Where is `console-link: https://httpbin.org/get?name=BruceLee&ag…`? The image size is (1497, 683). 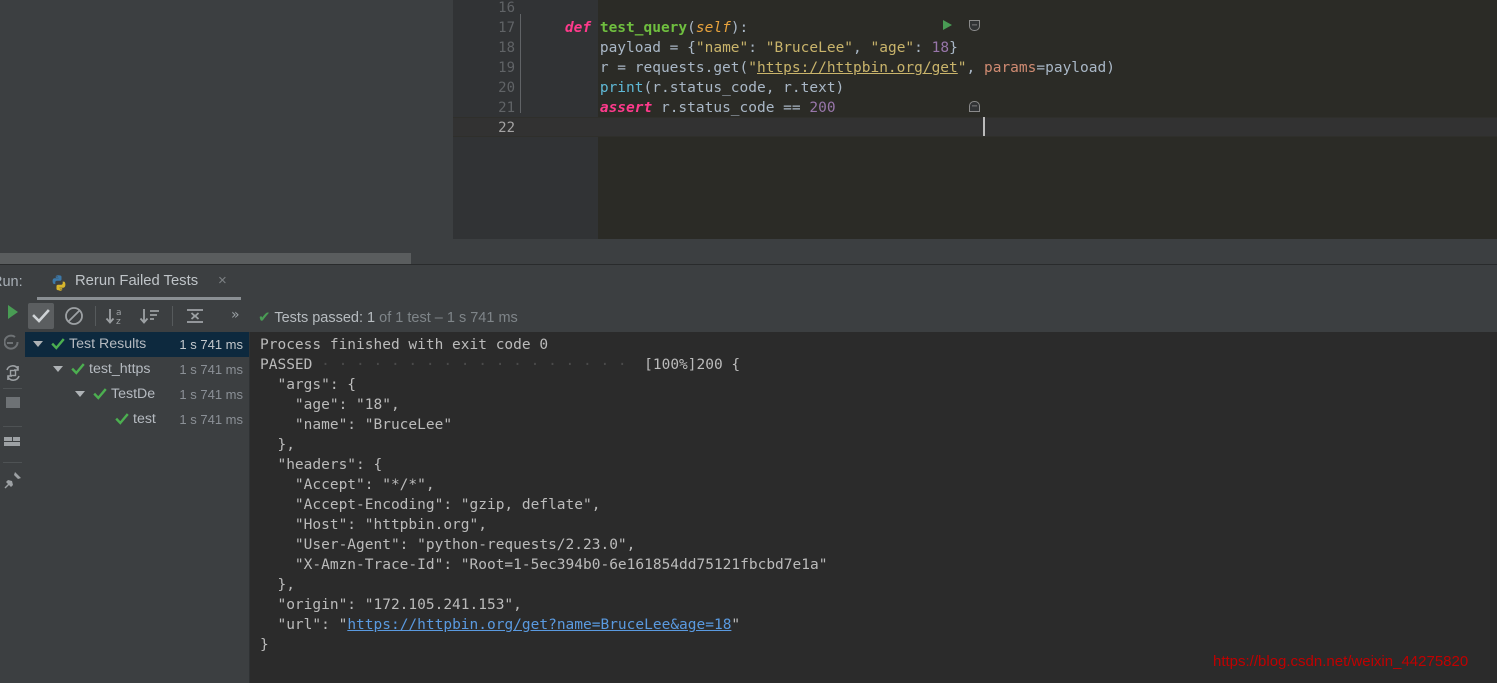
console-link: https://httpbin.org/get?name=BruceLee&ag… is located at coordinates (539, 625).